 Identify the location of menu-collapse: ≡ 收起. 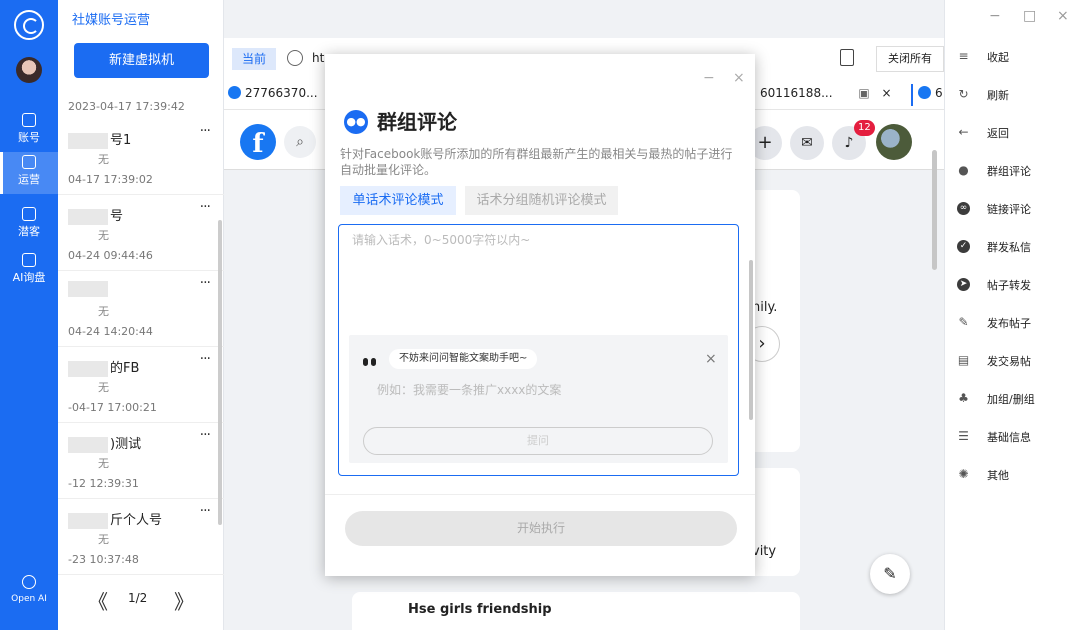
(1012, 57).